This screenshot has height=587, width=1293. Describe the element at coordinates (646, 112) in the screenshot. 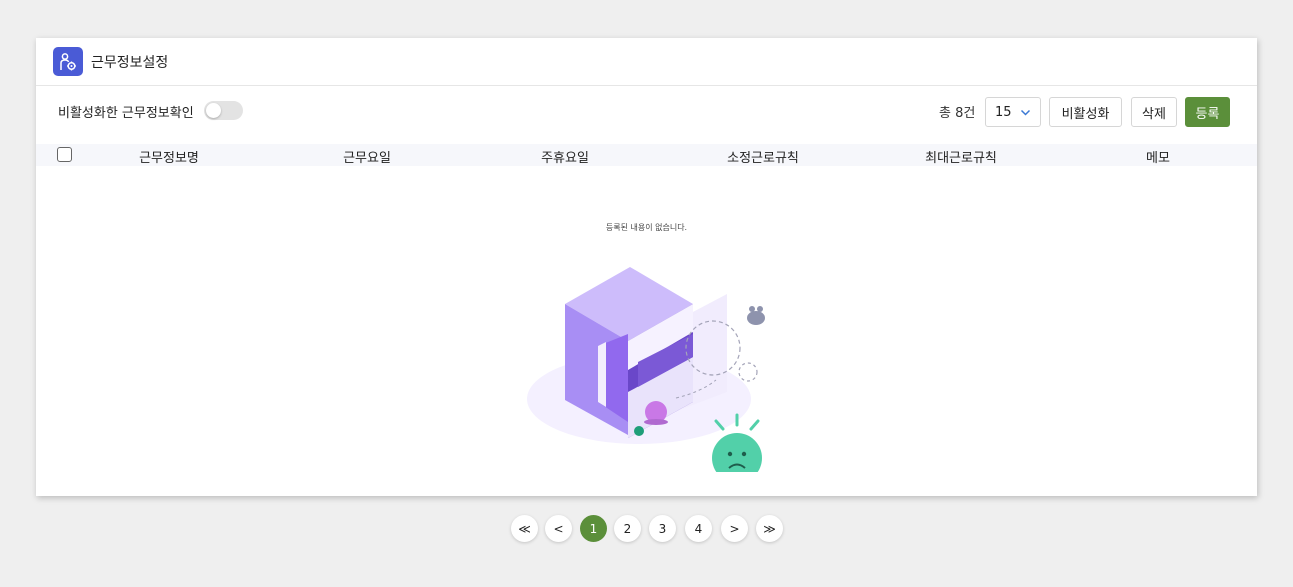

I see `toolbar: 비활성화한 근무정보확인 총 8건 15 비활성화 삭제 등록` at that location.